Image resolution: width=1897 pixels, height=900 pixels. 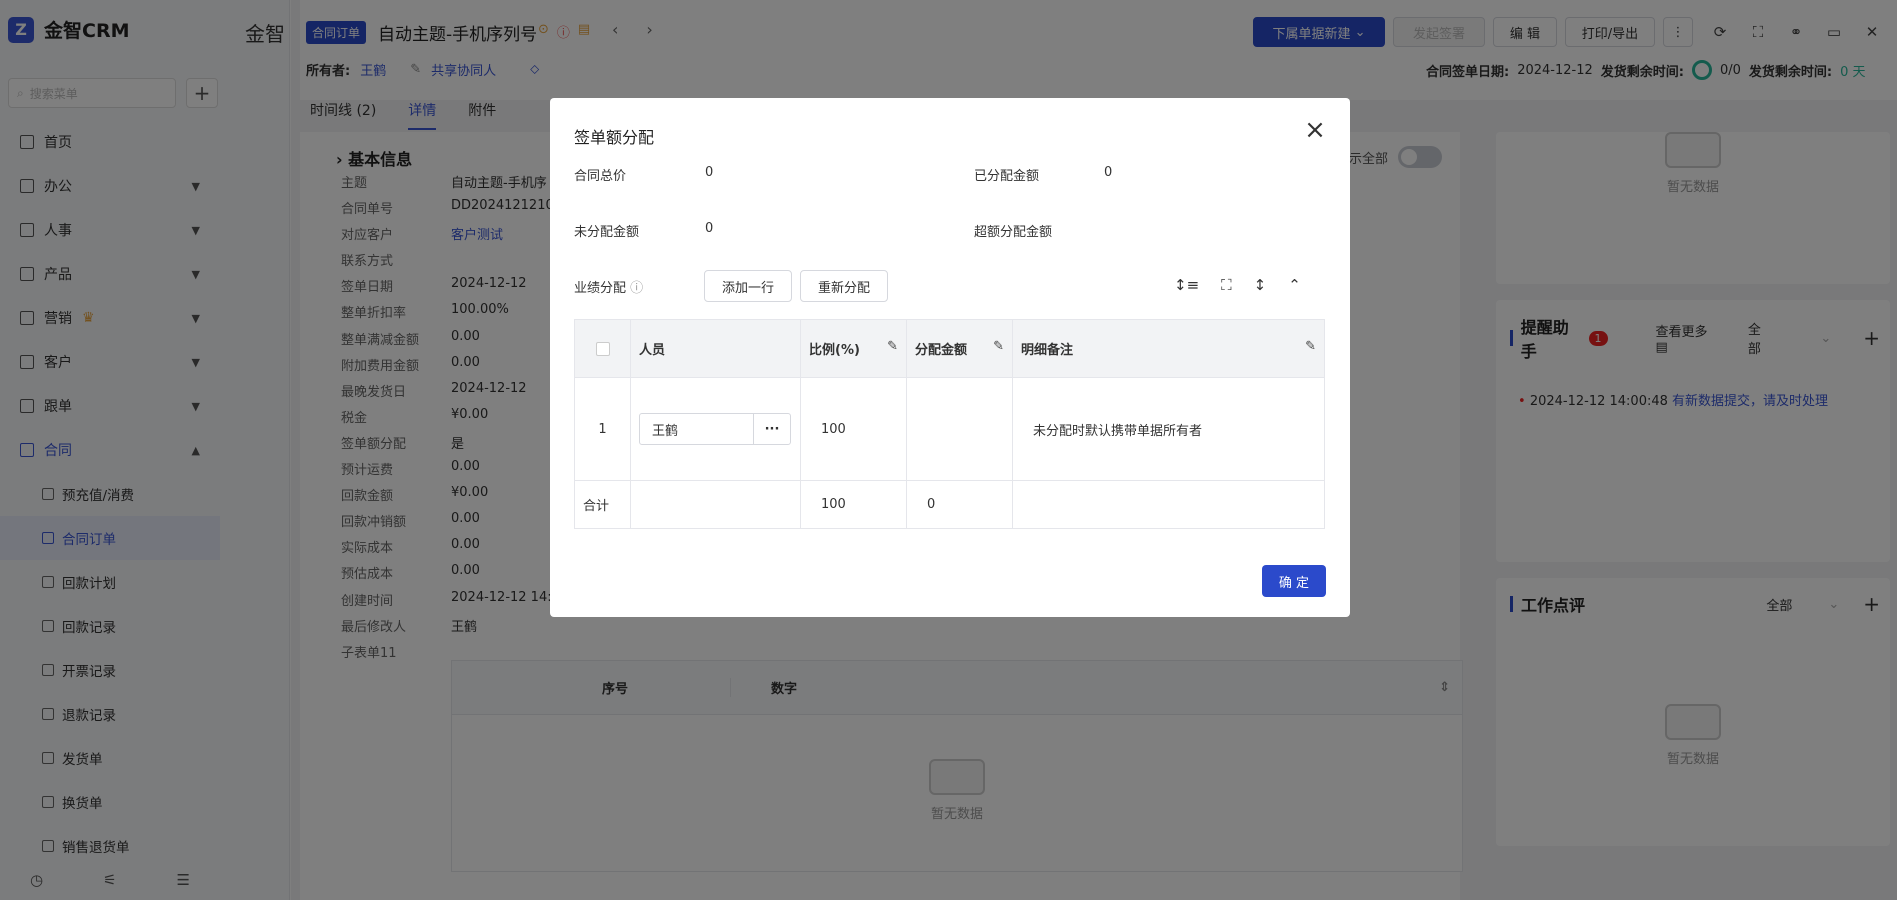 What do you see at coordinates (602, 429) in the screenshot?
I see `row-index: 1` at bounding box center [602, 429].